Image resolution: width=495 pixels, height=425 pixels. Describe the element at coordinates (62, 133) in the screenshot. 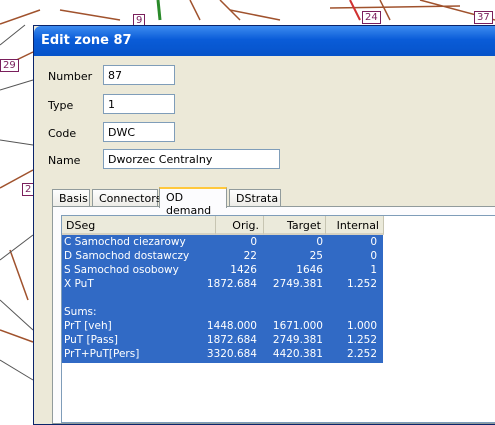

I see `code-label: Code` at that location.